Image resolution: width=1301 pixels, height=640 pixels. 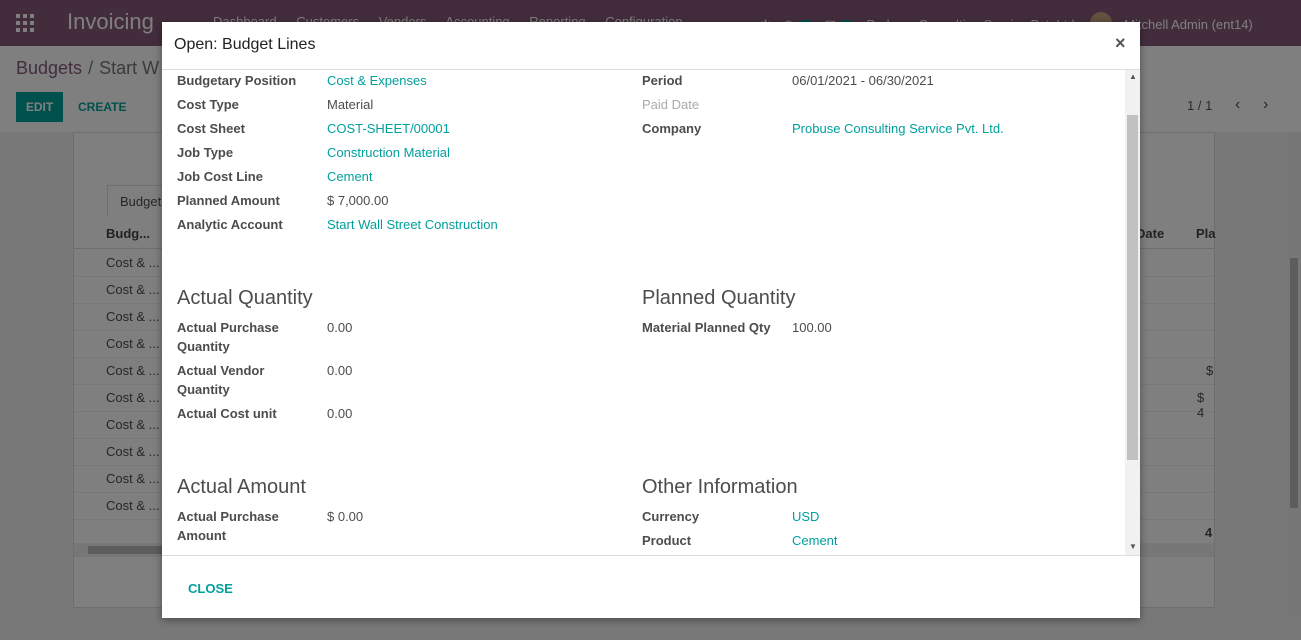 What do you see at coordinates (357, 200) in the screenshot?
I see `planned-amount-field: $ 7,000.00` at bounding box center [357, 200].